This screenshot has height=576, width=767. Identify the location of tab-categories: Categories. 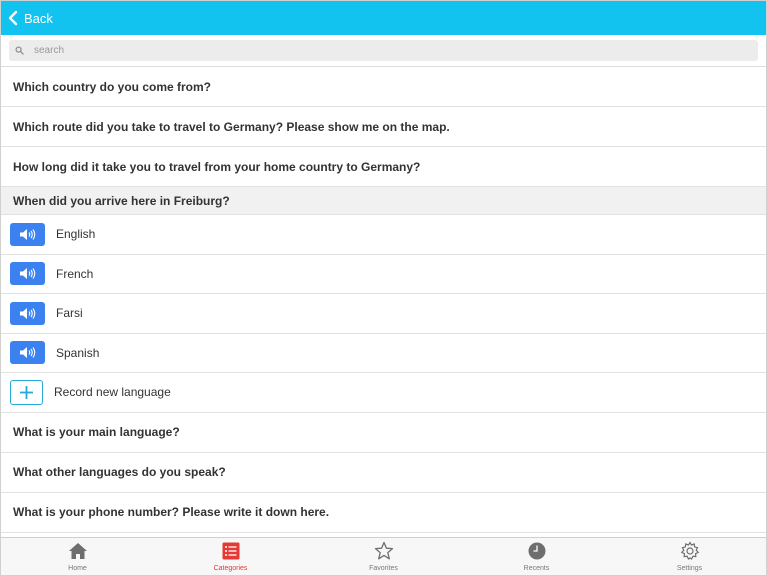
(230, 556).